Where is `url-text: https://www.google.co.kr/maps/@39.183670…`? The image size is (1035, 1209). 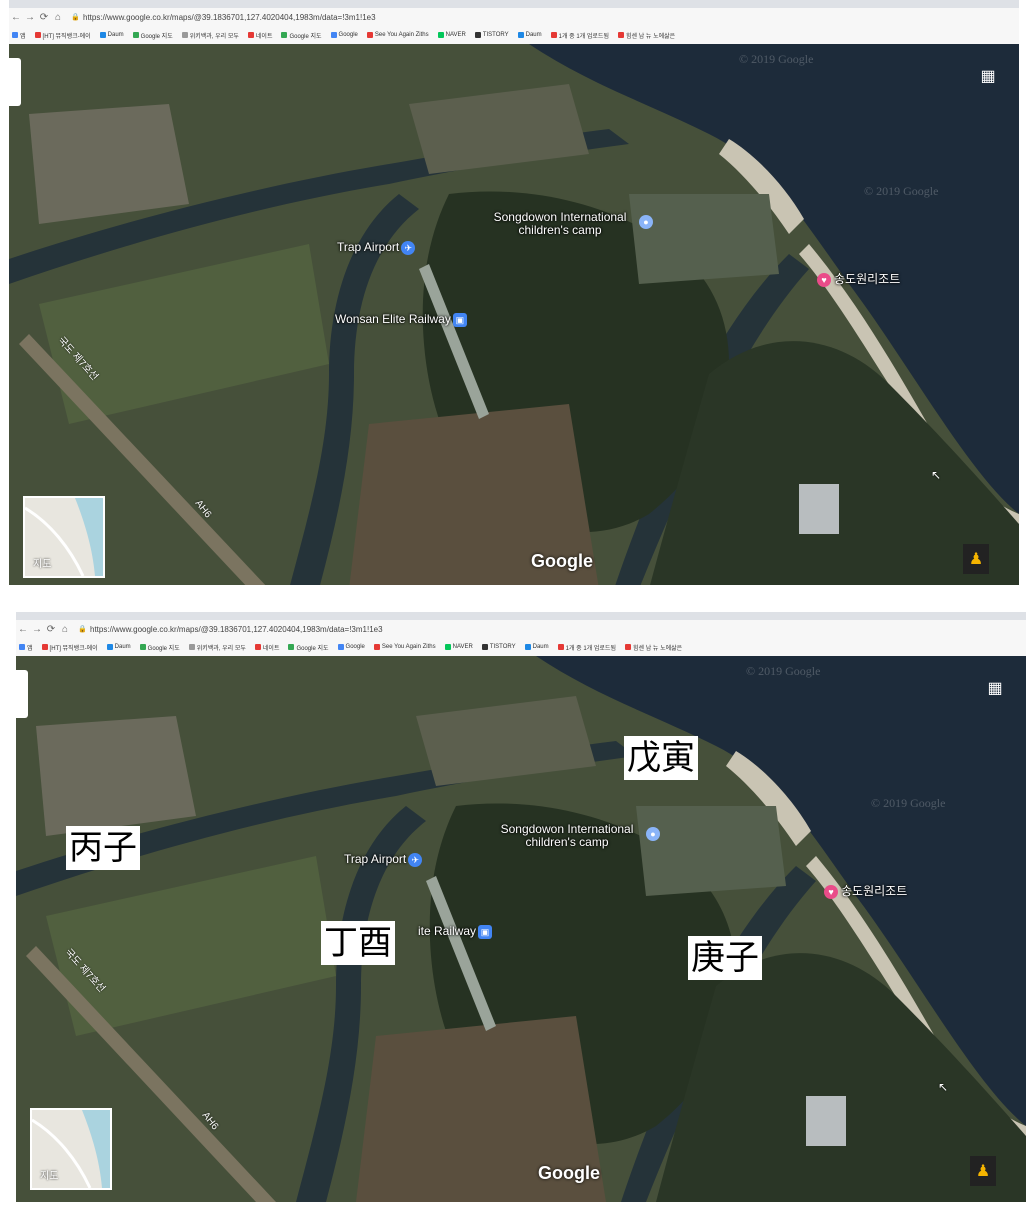
url-text: https://www.google.co.kr/maps/@39.183670… is located at coordinates (236, 629).